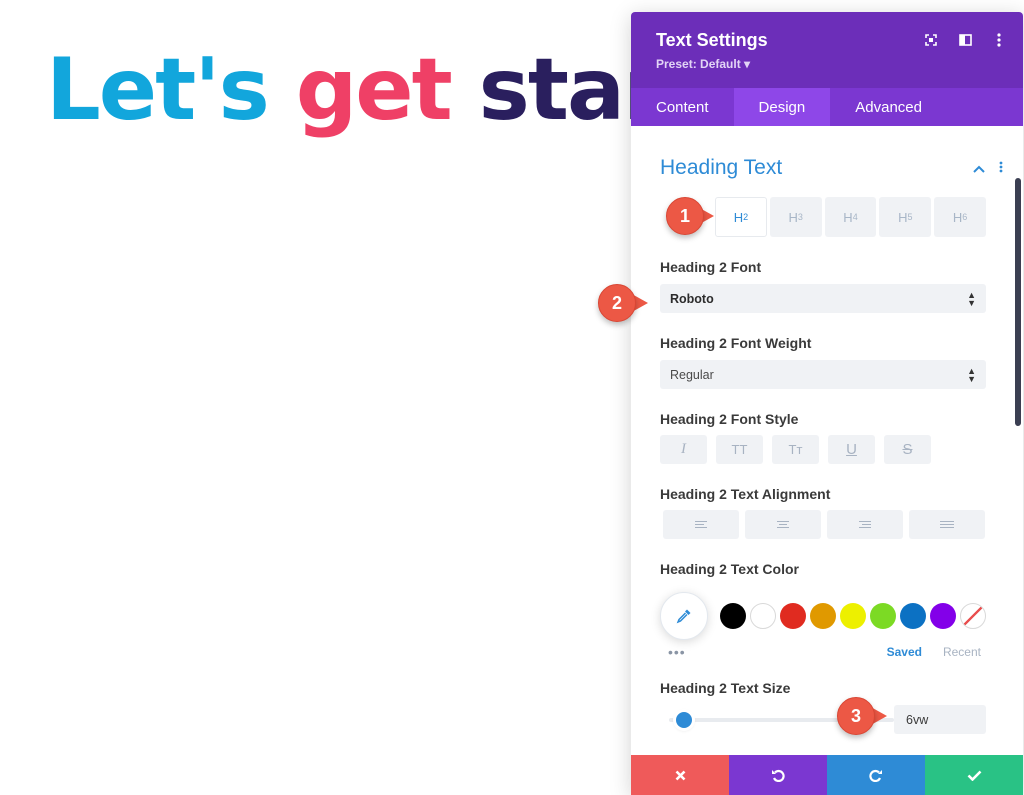 Image resolution: width=1024 pixels, height=795 pixels. I want to click on settings-tabs: Content Design Advanced, so click(827, 107).